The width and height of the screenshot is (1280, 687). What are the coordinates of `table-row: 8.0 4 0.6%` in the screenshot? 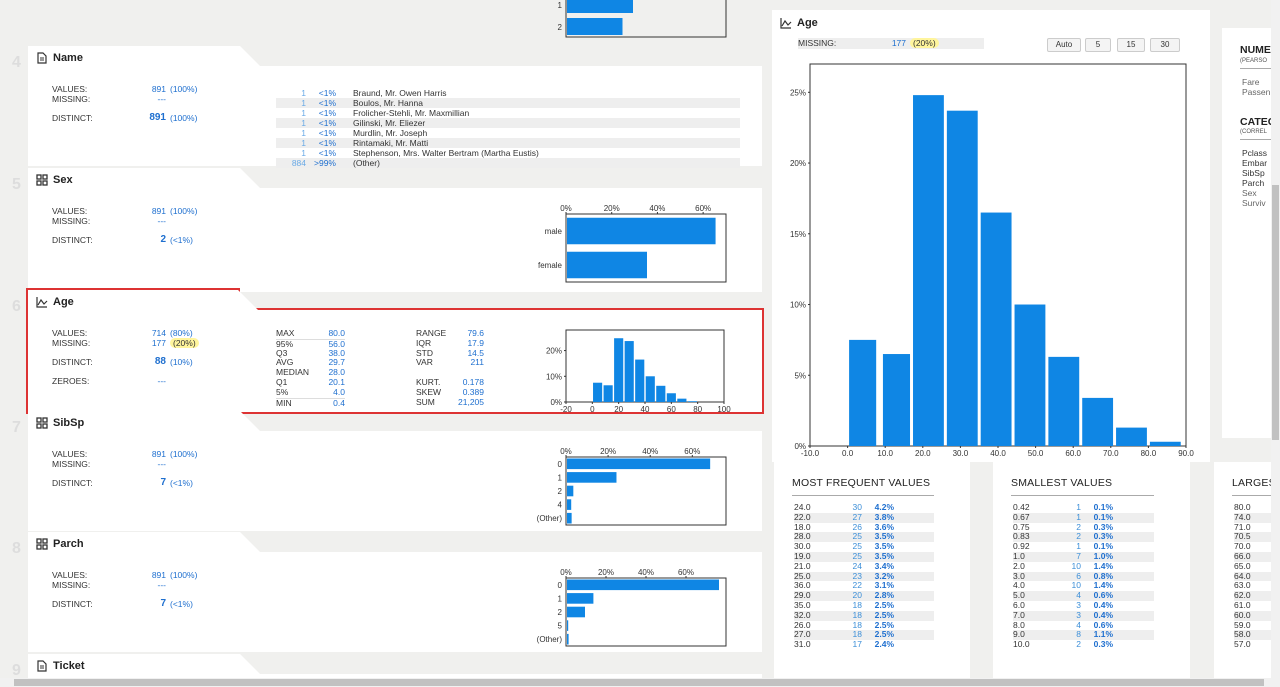 It's located at (1083, 625).